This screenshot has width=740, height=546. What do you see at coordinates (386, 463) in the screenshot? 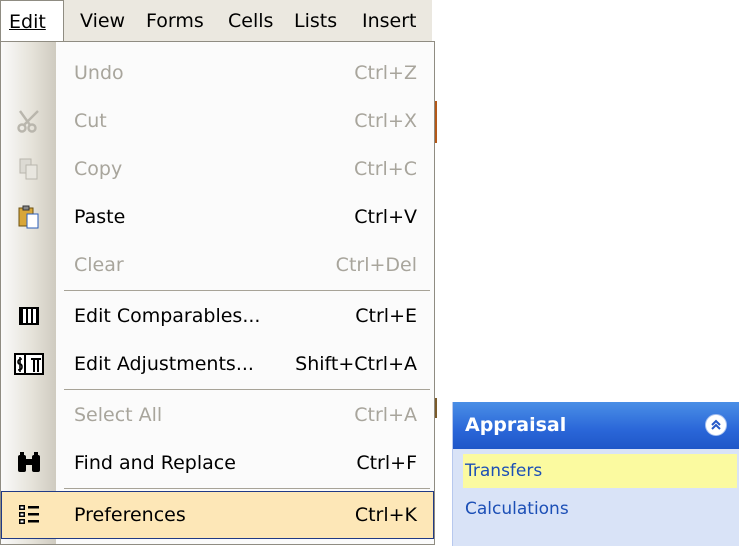
I see `find-replace-shortcut: Ctrl+F` at bounding box center [386, 463].